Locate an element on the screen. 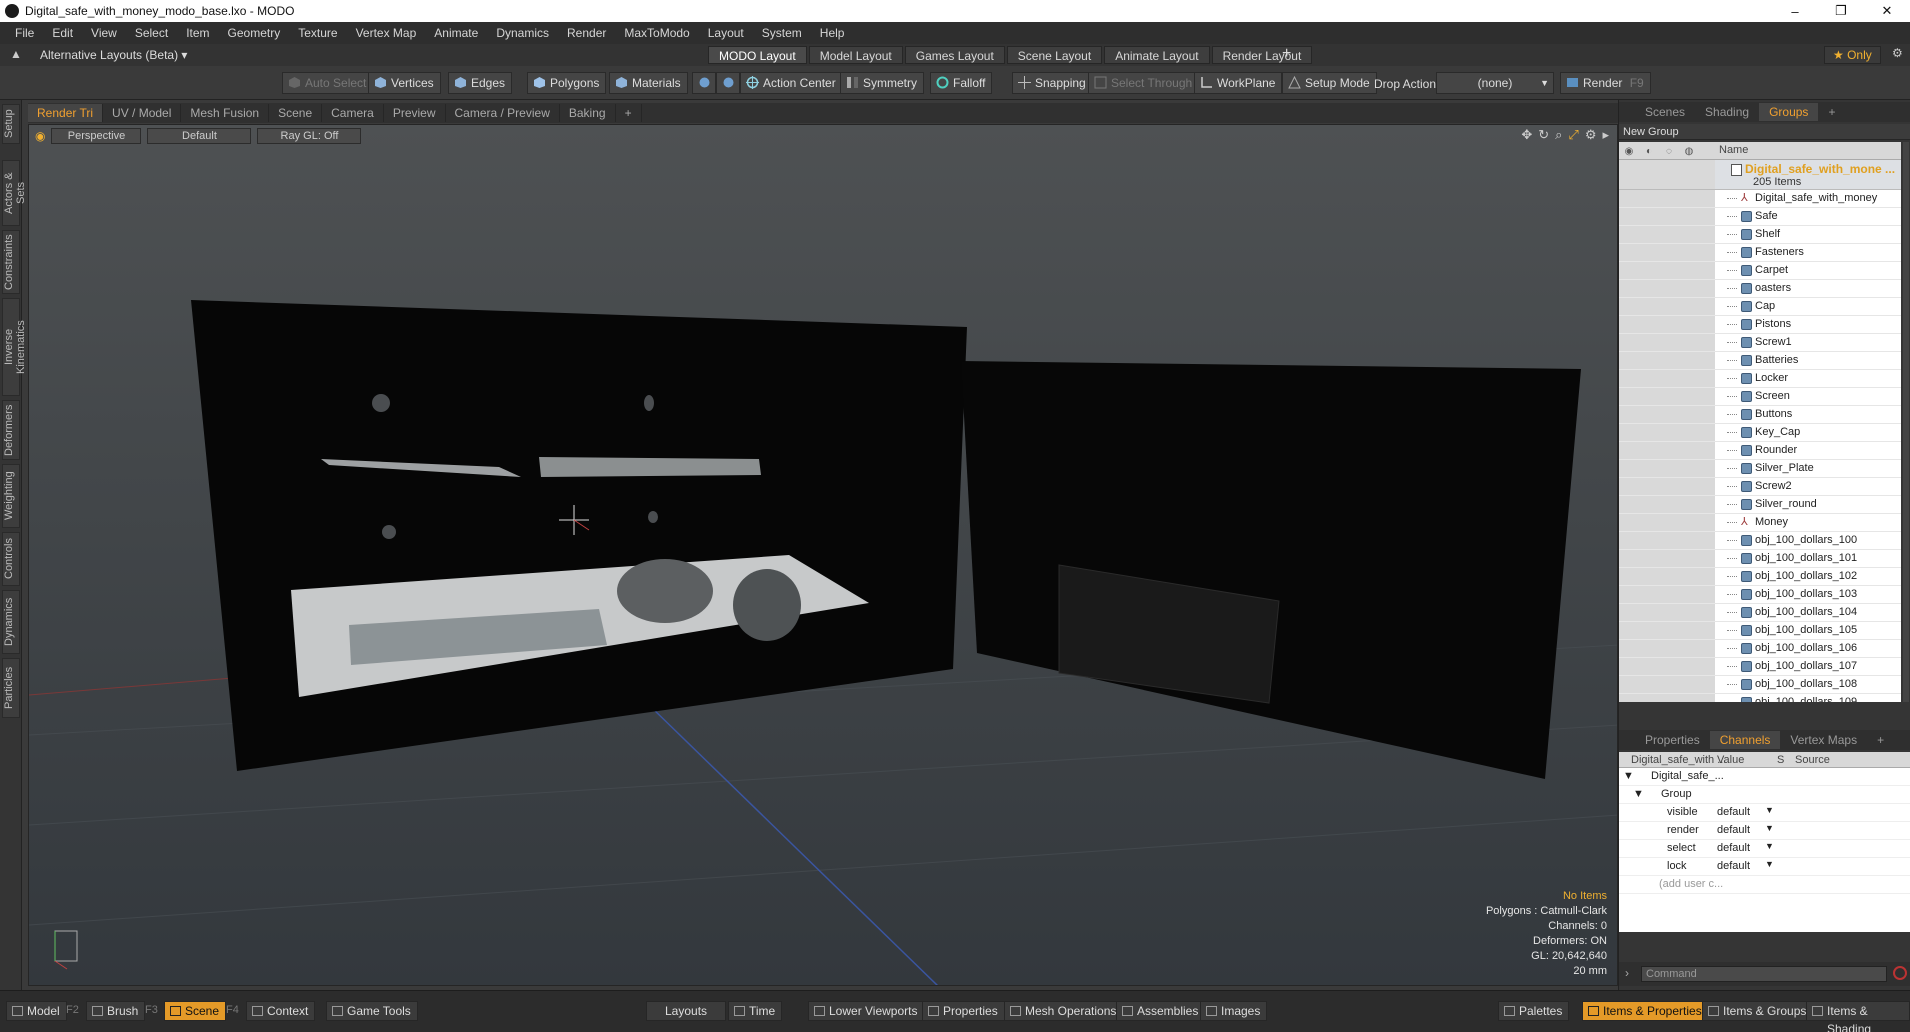 This screenshot has height=1032, width=1910. eye-icon: ◉ is located at coordinates (1629, 151).